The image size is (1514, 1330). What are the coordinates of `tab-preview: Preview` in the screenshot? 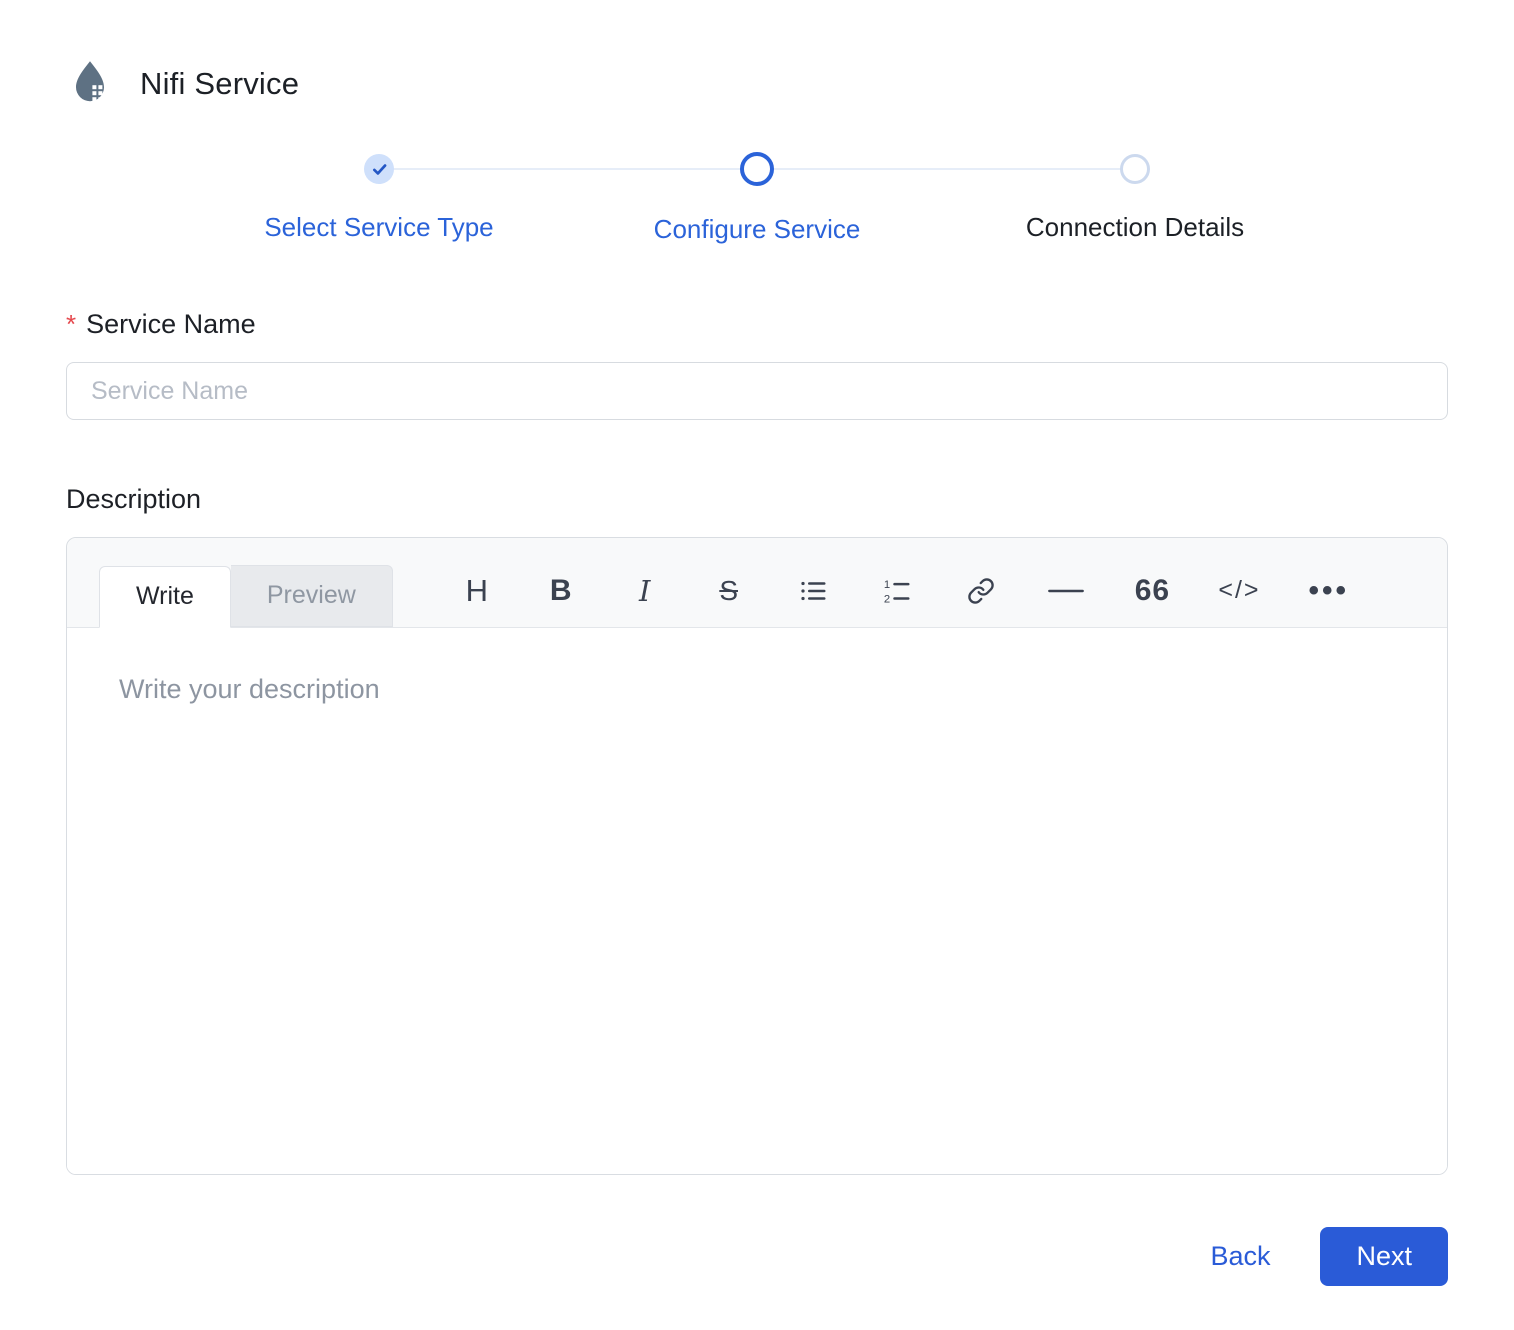 It's located at (311, 596).